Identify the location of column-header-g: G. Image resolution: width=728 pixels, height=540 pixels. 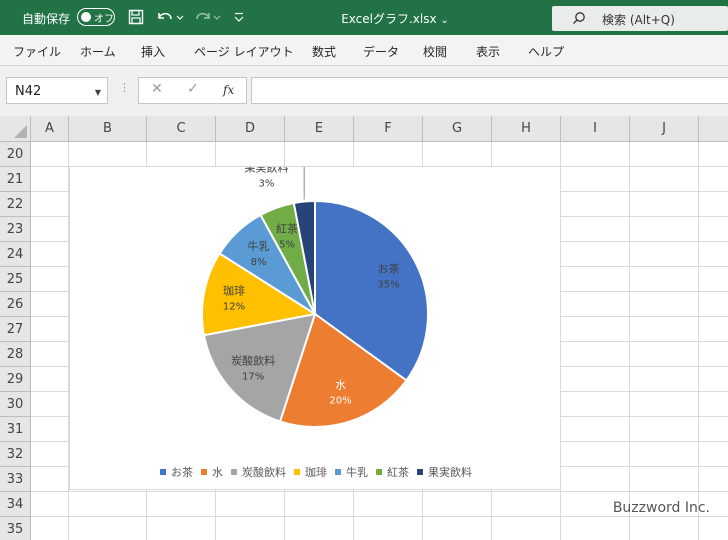
(457, 129).